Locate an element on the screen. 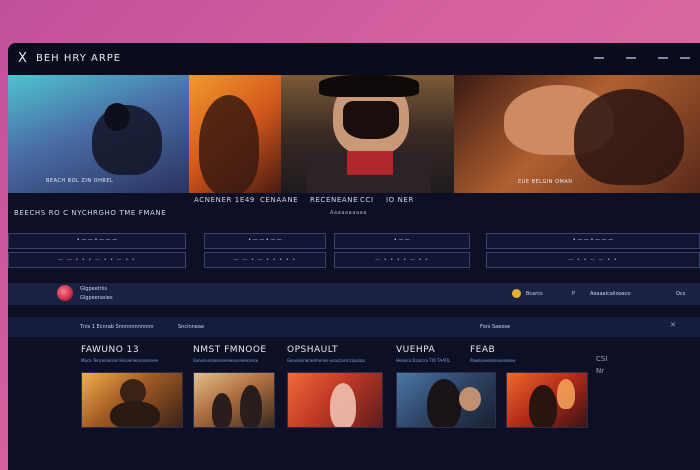 This screenshot has height=470, width=700. label-5: IO NER is located at coordinates (400, 200).